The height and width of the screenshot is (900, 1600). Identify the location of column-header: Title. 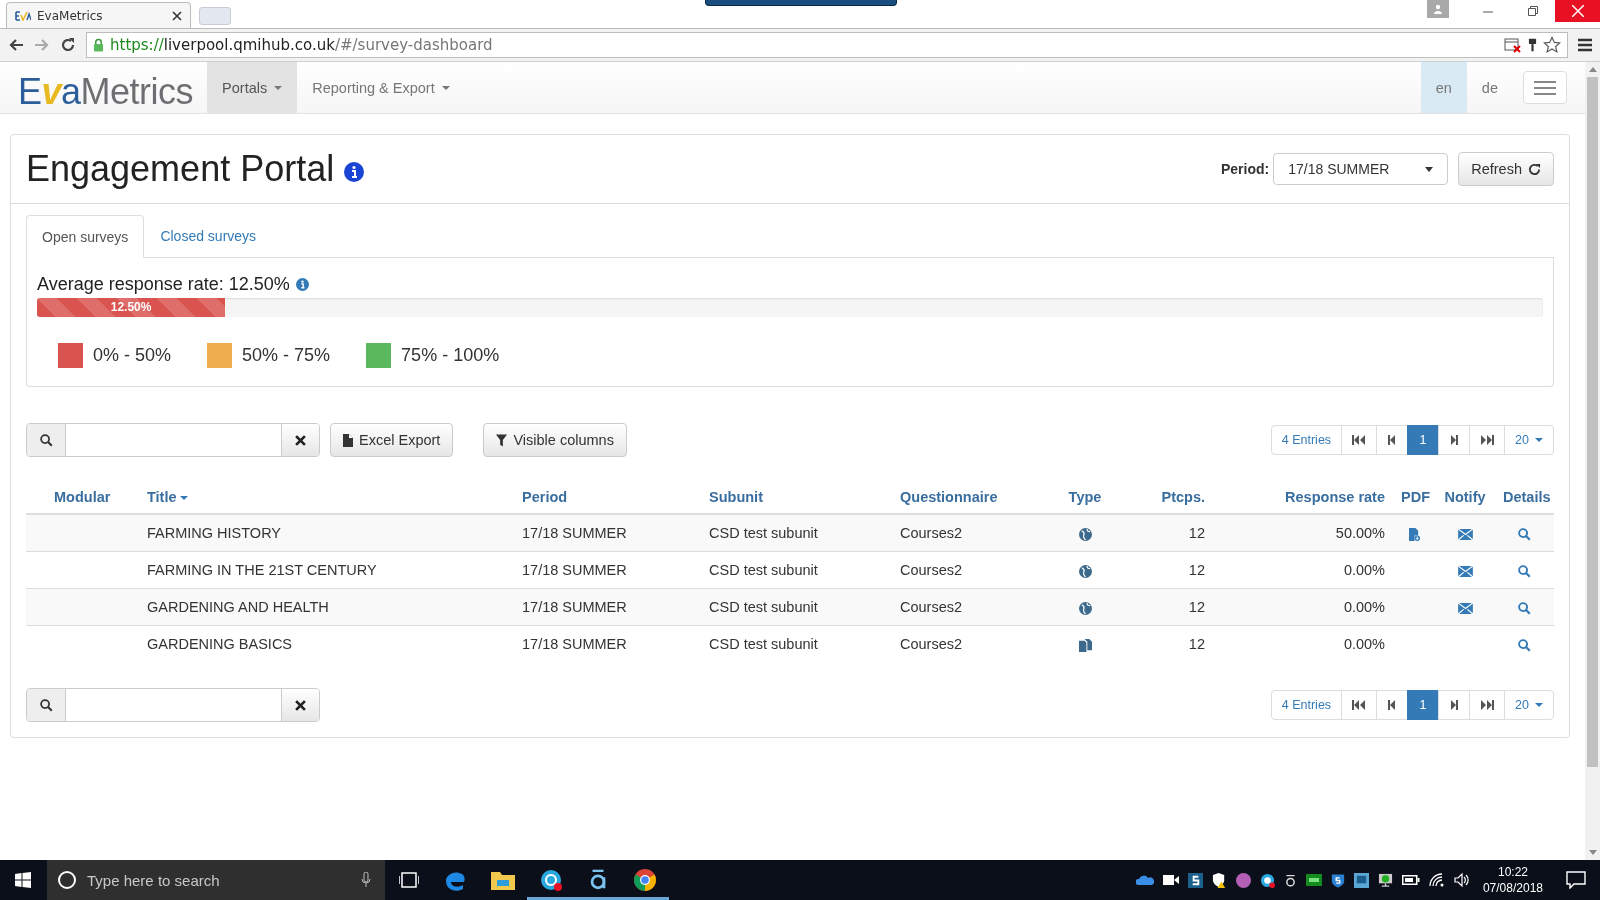
(162, 497).